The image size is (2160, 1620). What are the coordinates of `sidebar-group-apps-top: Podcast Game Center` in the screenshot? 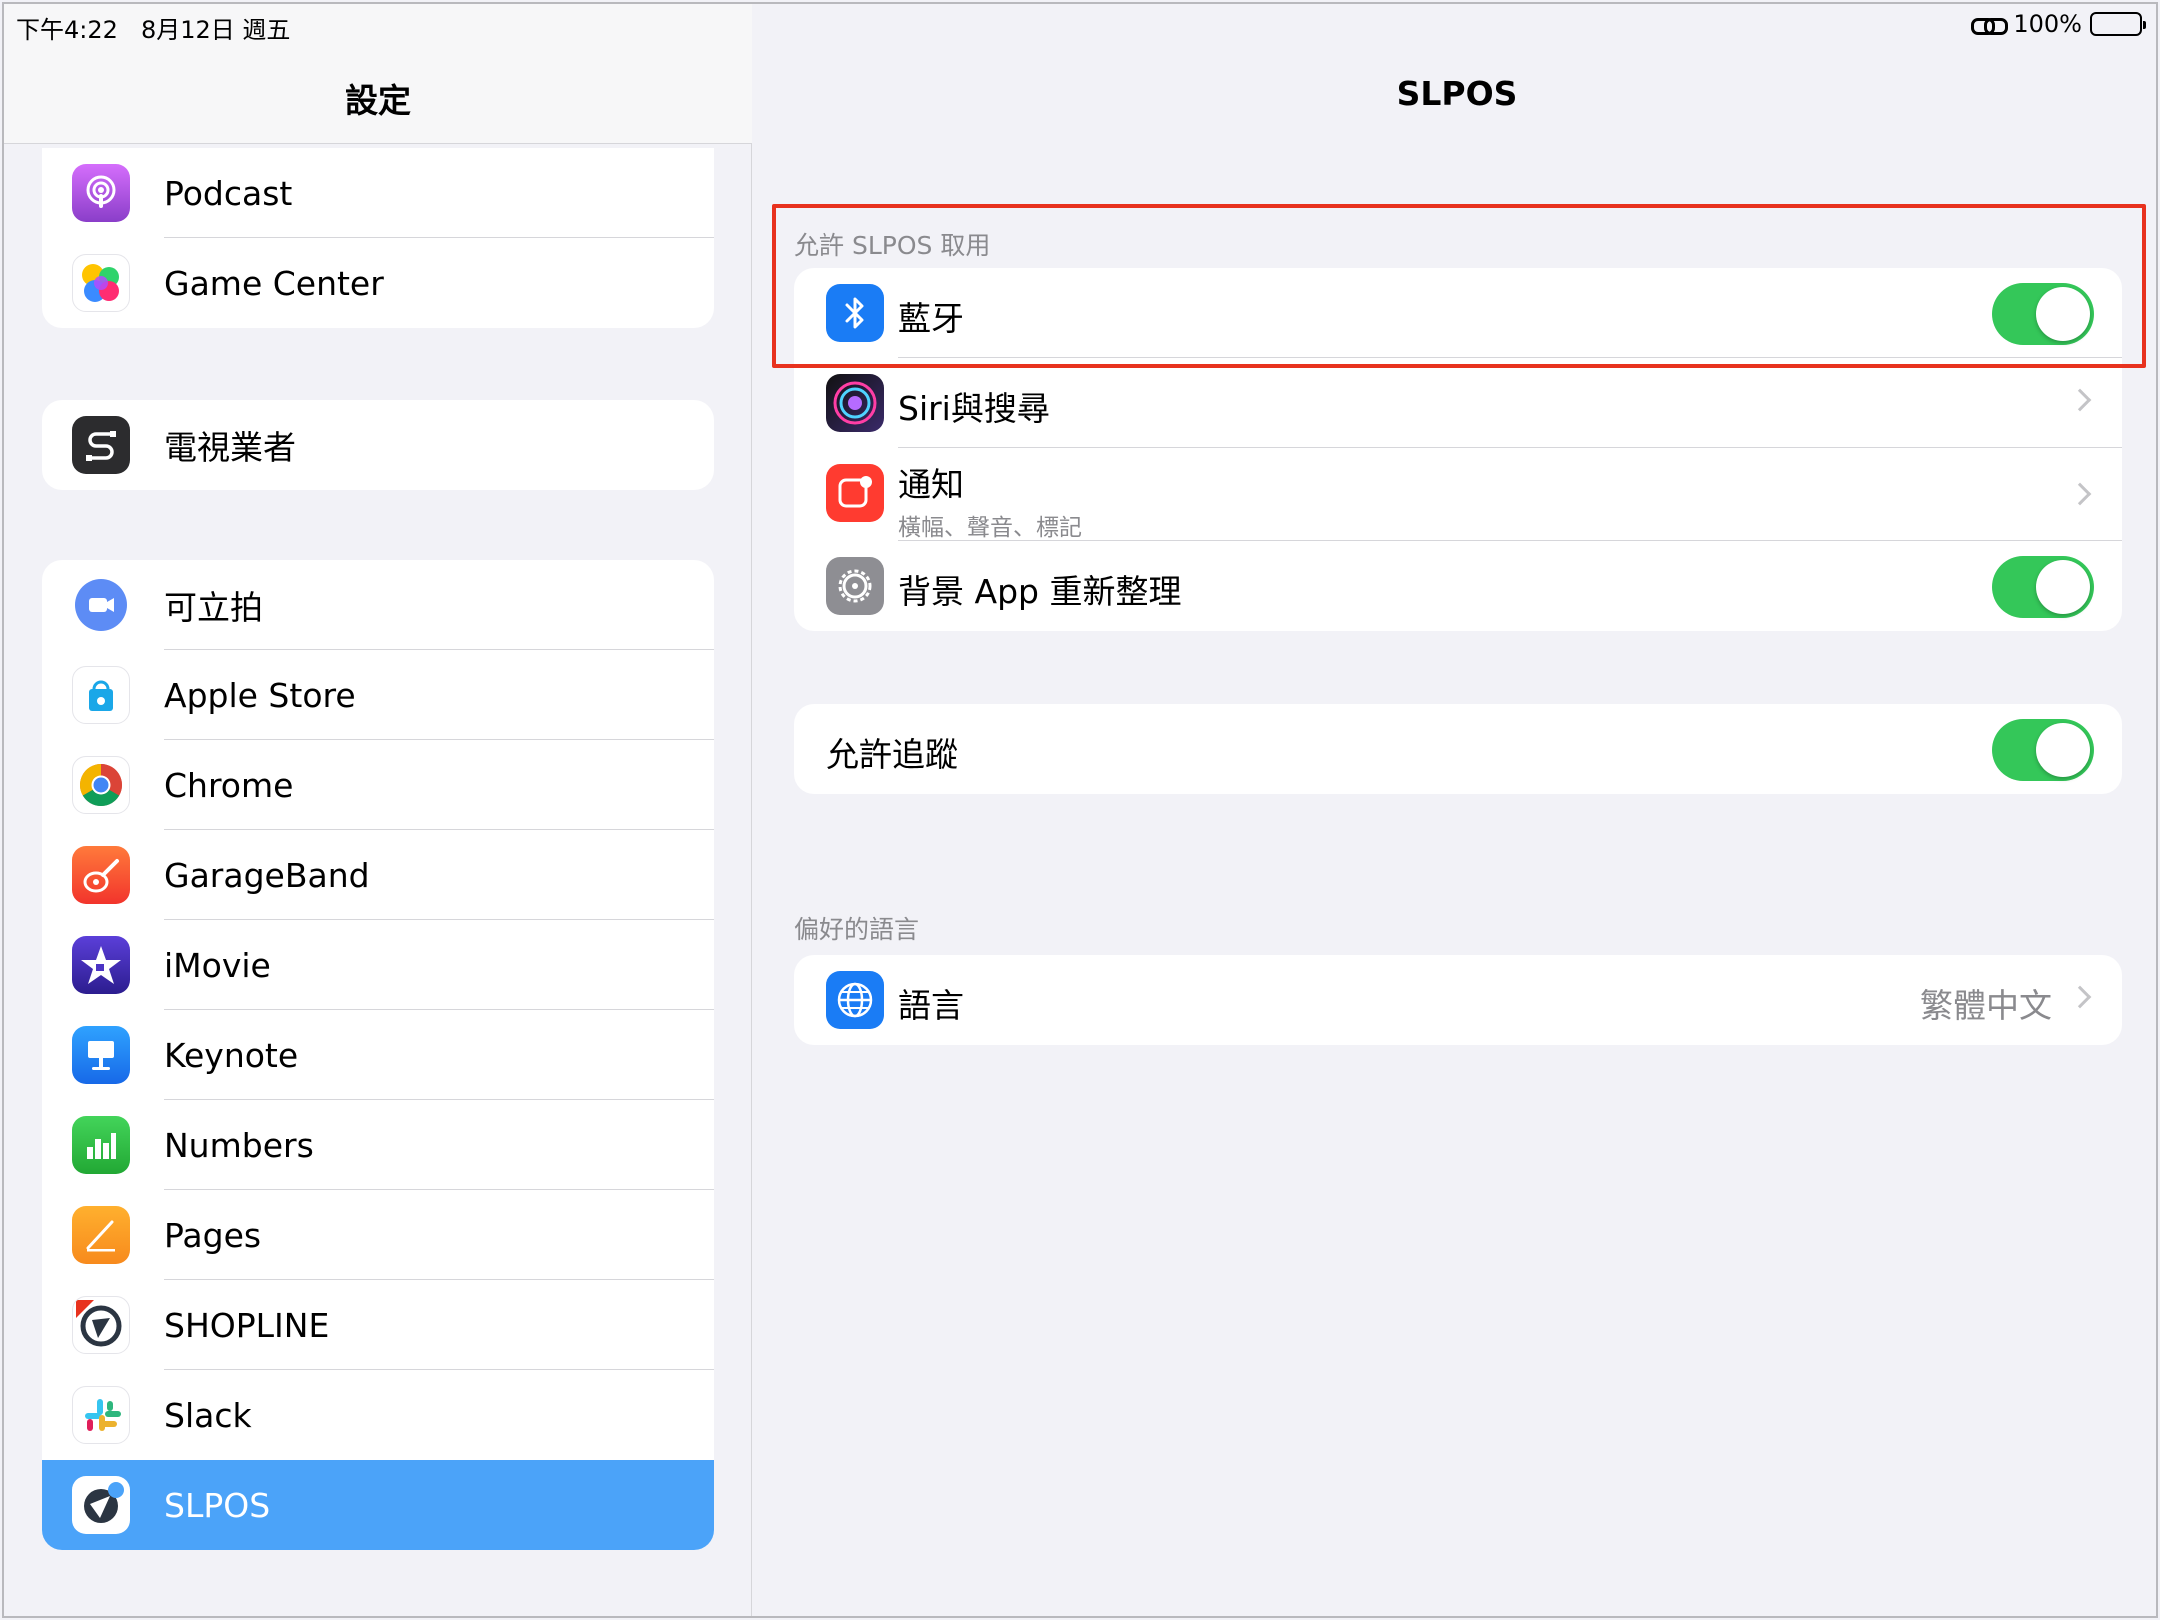 It's located at (378, 238).